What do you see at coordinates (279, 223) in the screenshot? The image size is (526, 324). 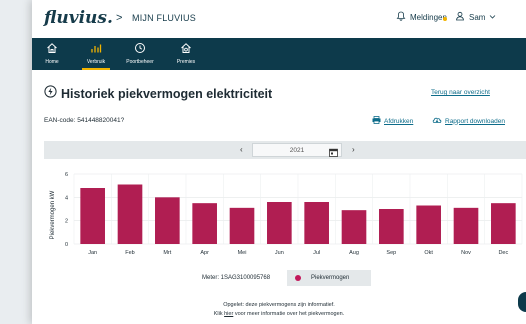 I see `bar-jun` at bounding box center [279, 223].